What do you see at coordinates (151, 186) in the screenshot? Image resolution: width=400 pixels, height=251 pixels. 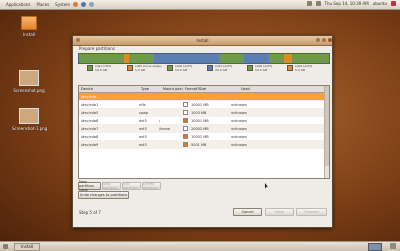 I see `delete-partition-button: Delete partition` at bounding box center [151, 186].